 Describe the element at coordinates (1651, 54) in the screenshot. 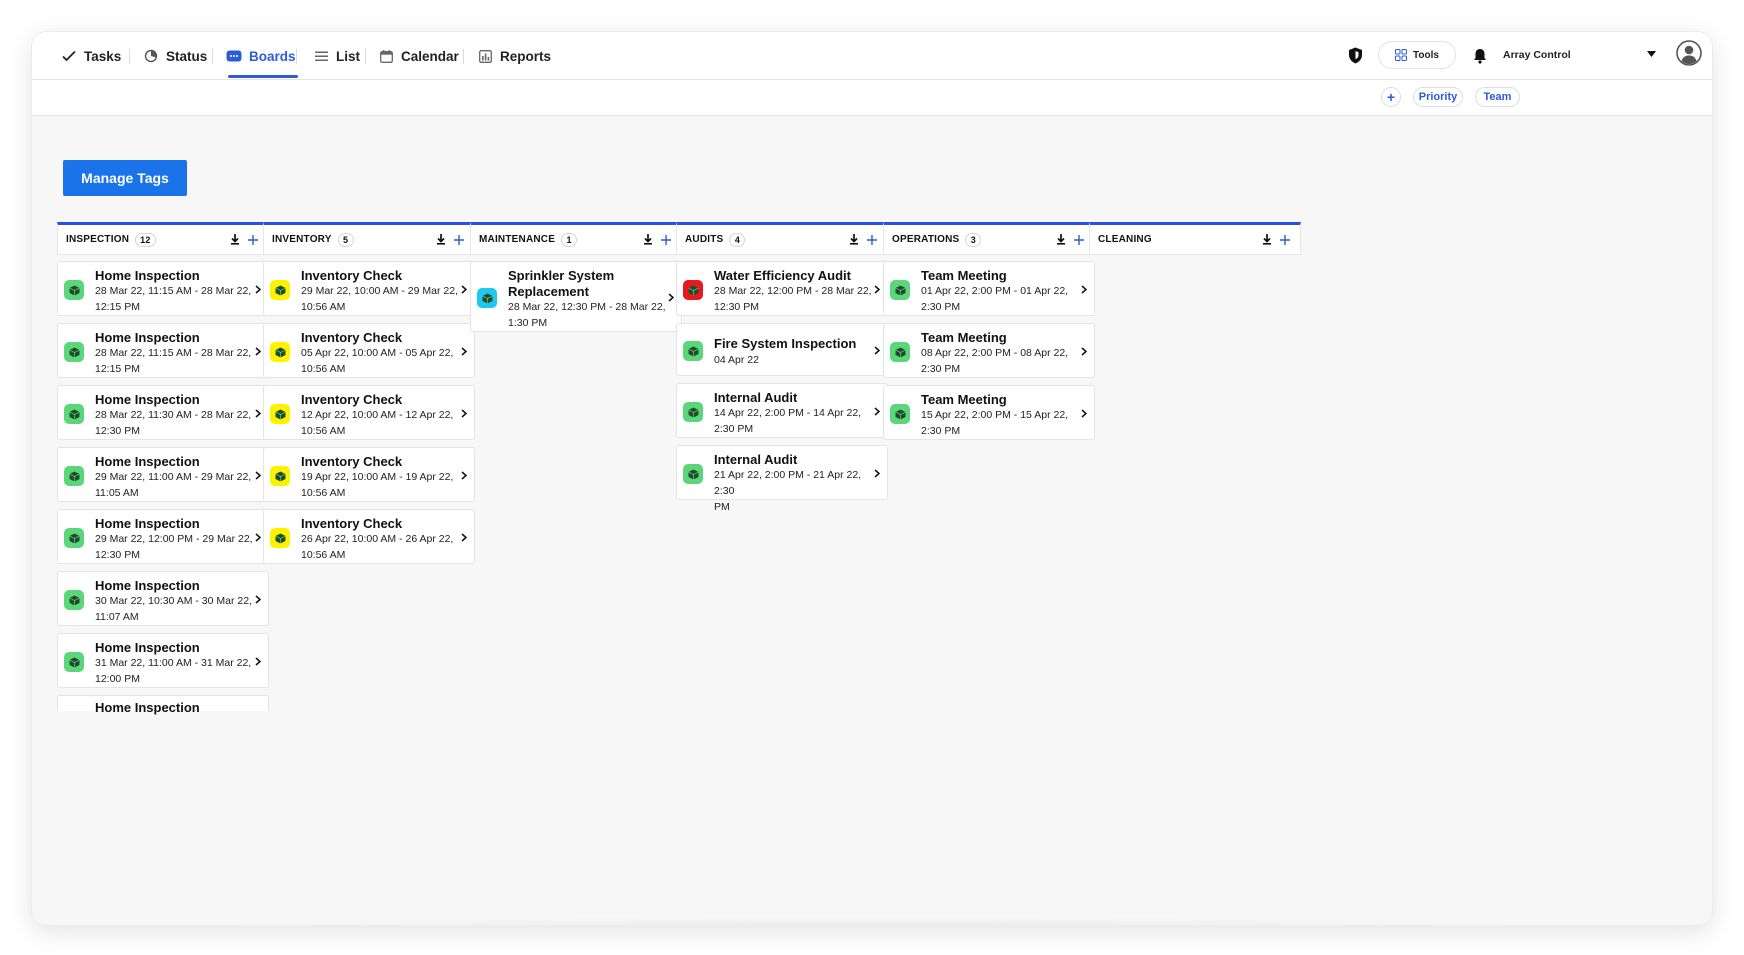

I see `caret-down-icon` at that location.